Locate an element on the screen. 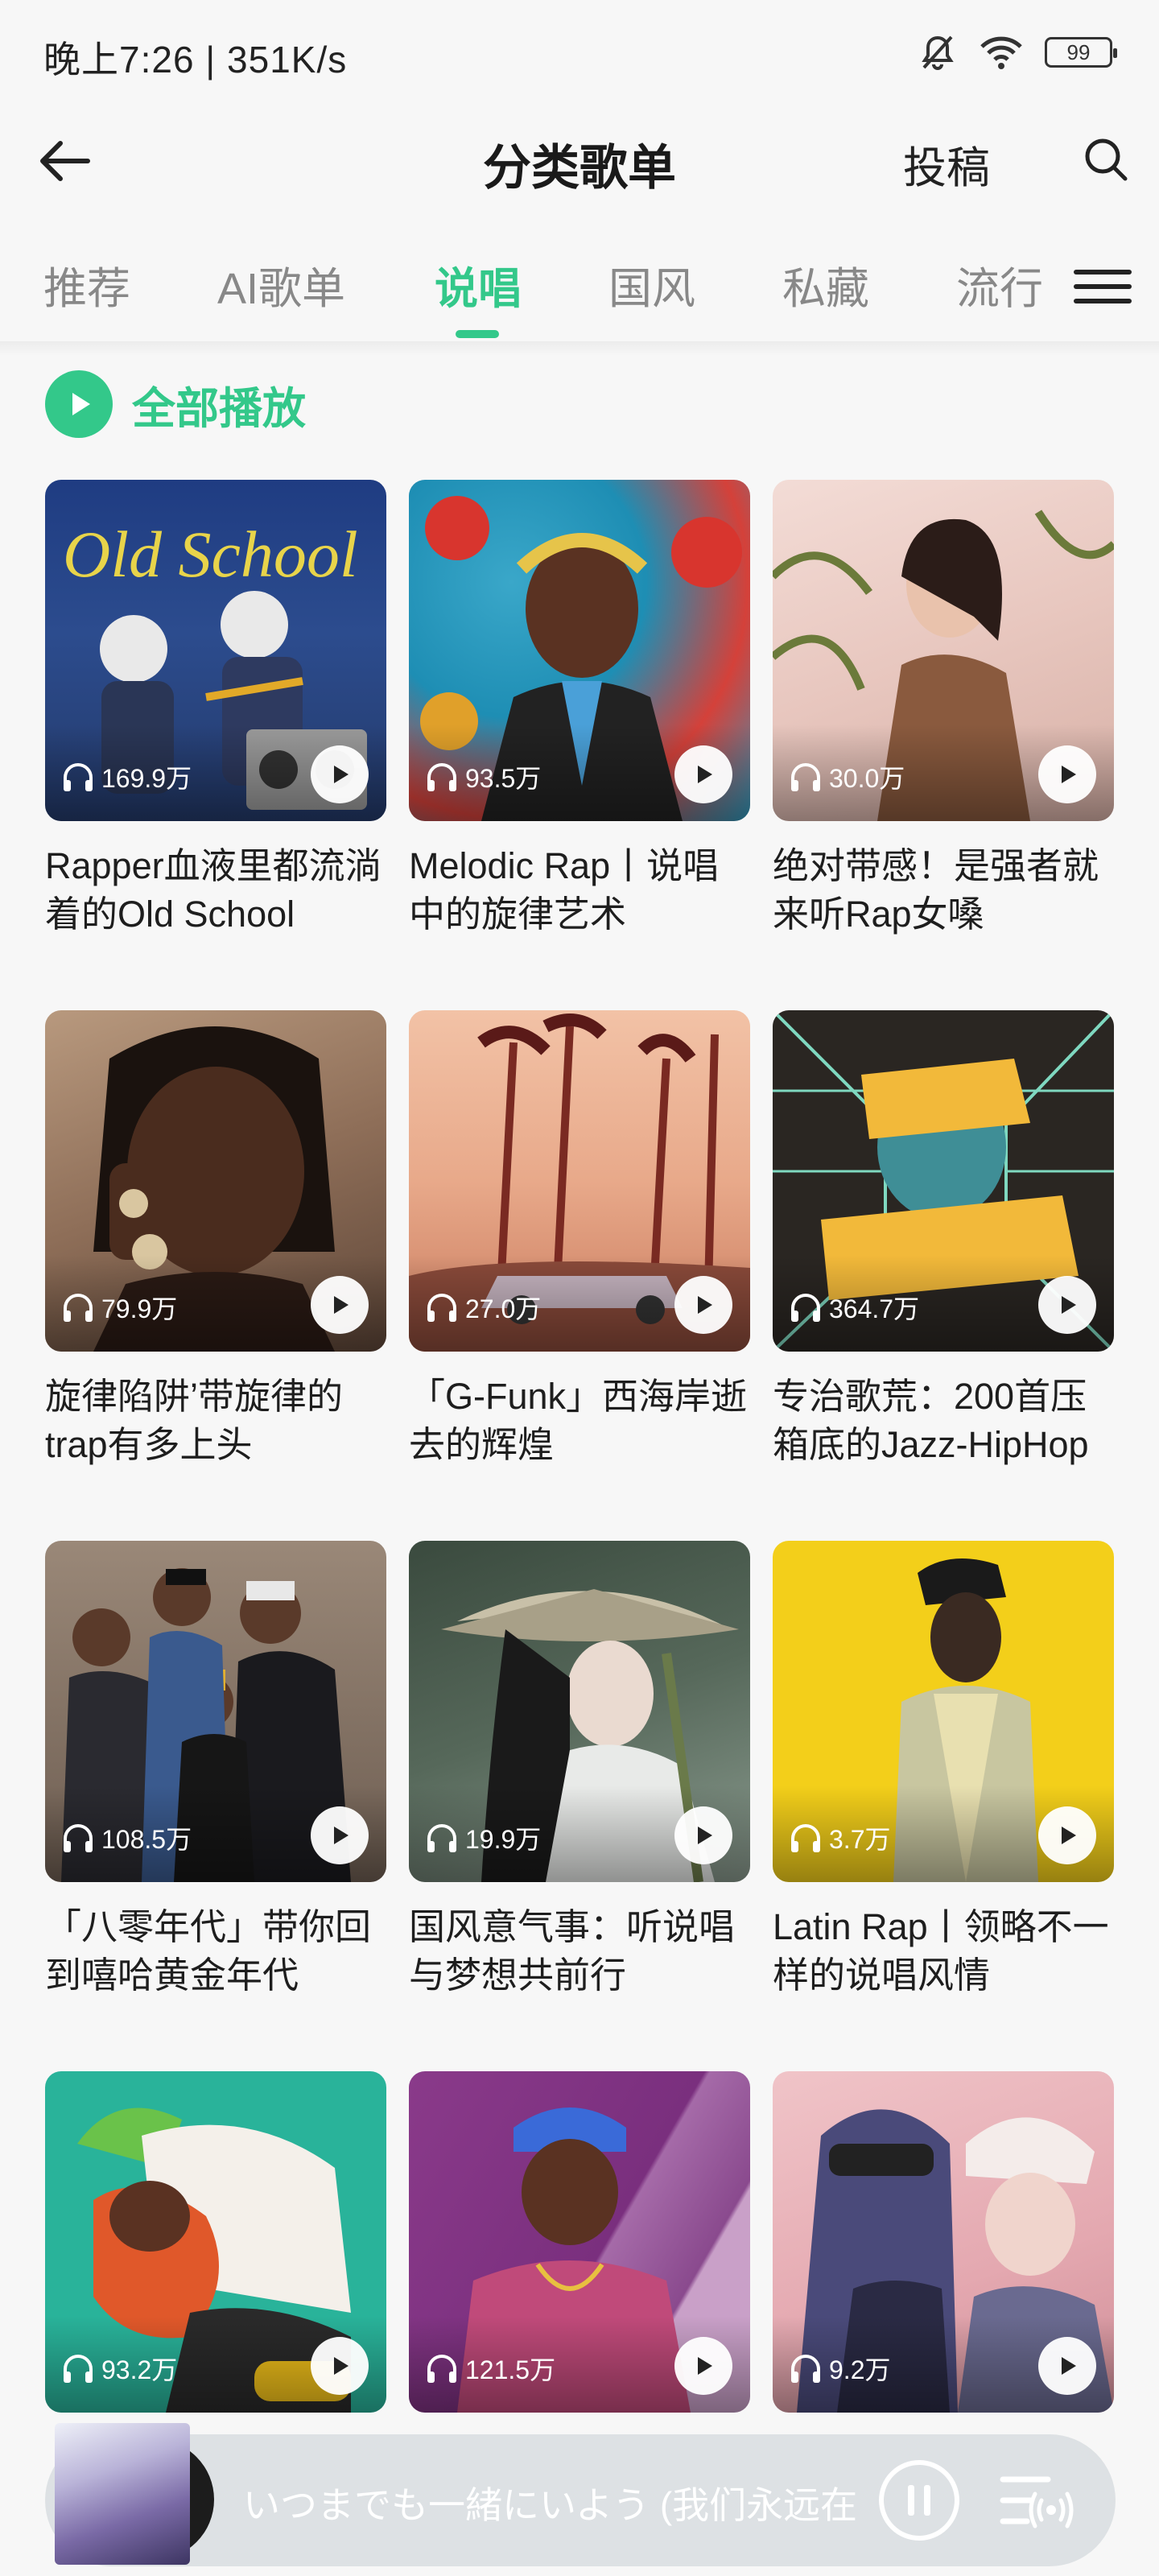 This screenshot has height=2576, width=1159. pause-bar is located at coordinates (911, 2500).